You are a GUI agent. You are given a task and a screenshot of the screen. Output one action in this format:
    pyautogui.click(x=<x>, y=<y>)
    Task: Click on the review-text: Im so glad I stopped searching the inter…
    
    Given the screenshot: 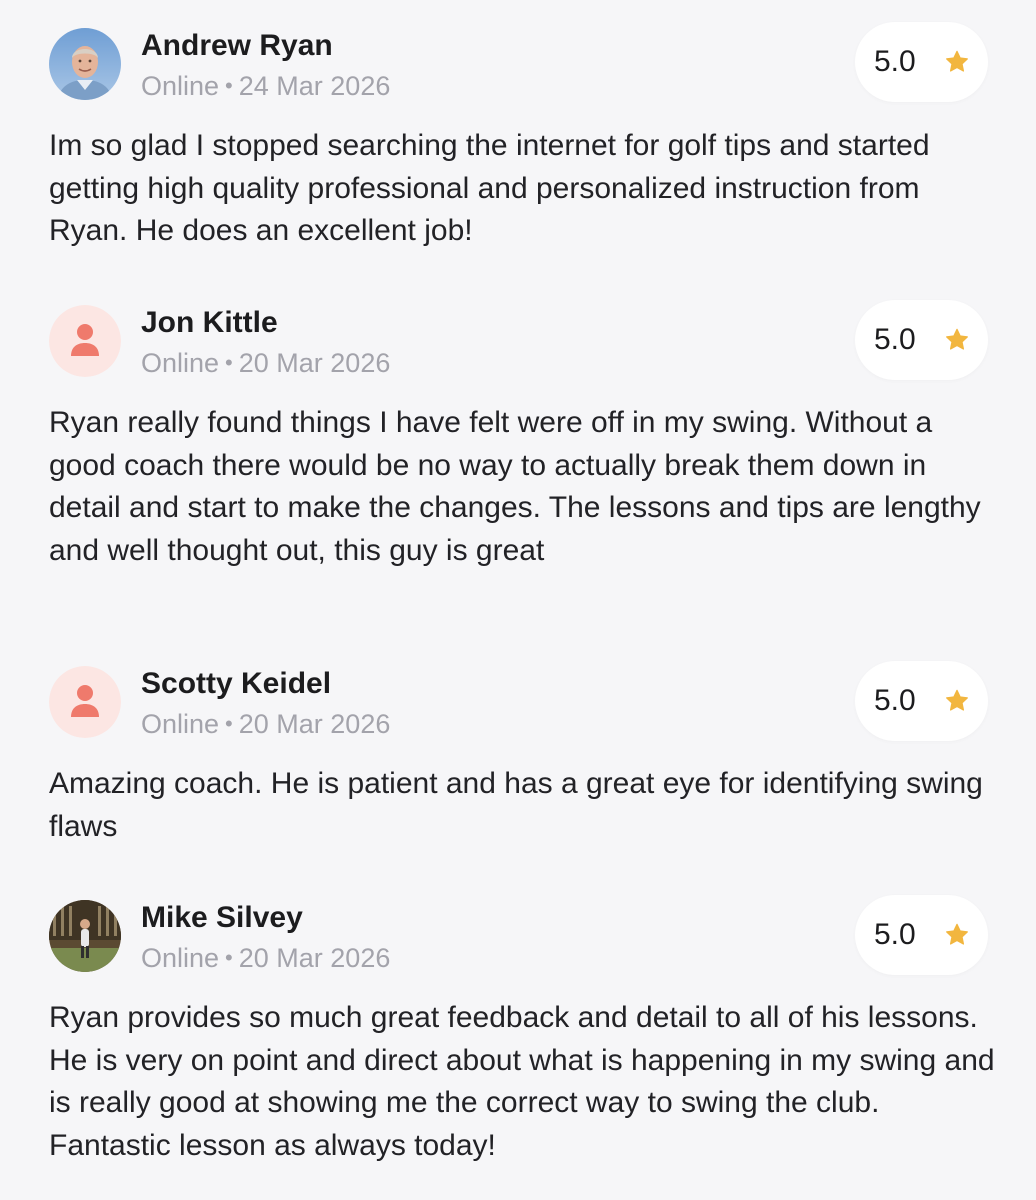 What is the action you would take?
    pyautogui.click(x=489, y=188)
    